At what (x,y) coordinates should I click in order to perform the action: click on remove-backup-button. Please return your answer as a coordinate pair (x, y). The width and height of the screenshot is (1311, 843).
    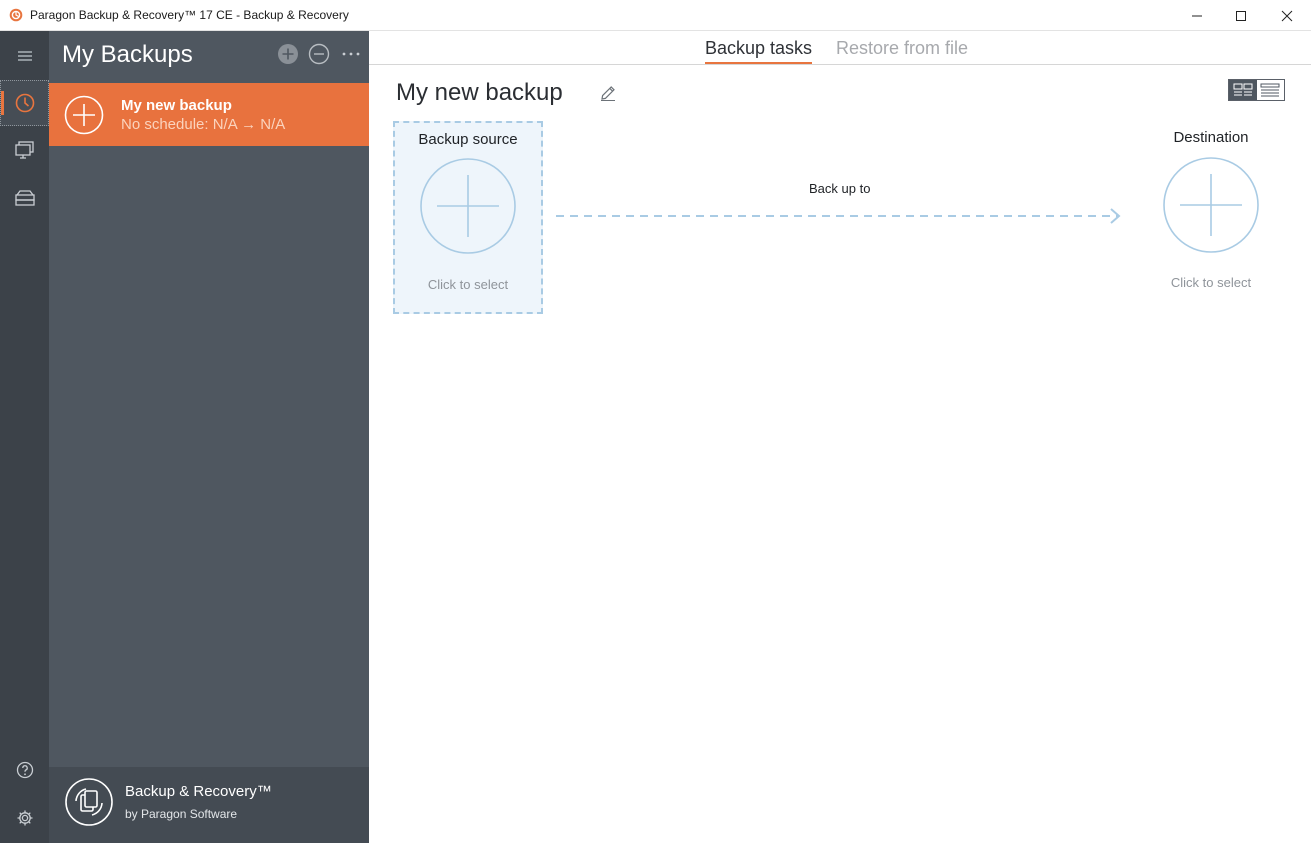
    Looking at the image, I should click on (319, 54).